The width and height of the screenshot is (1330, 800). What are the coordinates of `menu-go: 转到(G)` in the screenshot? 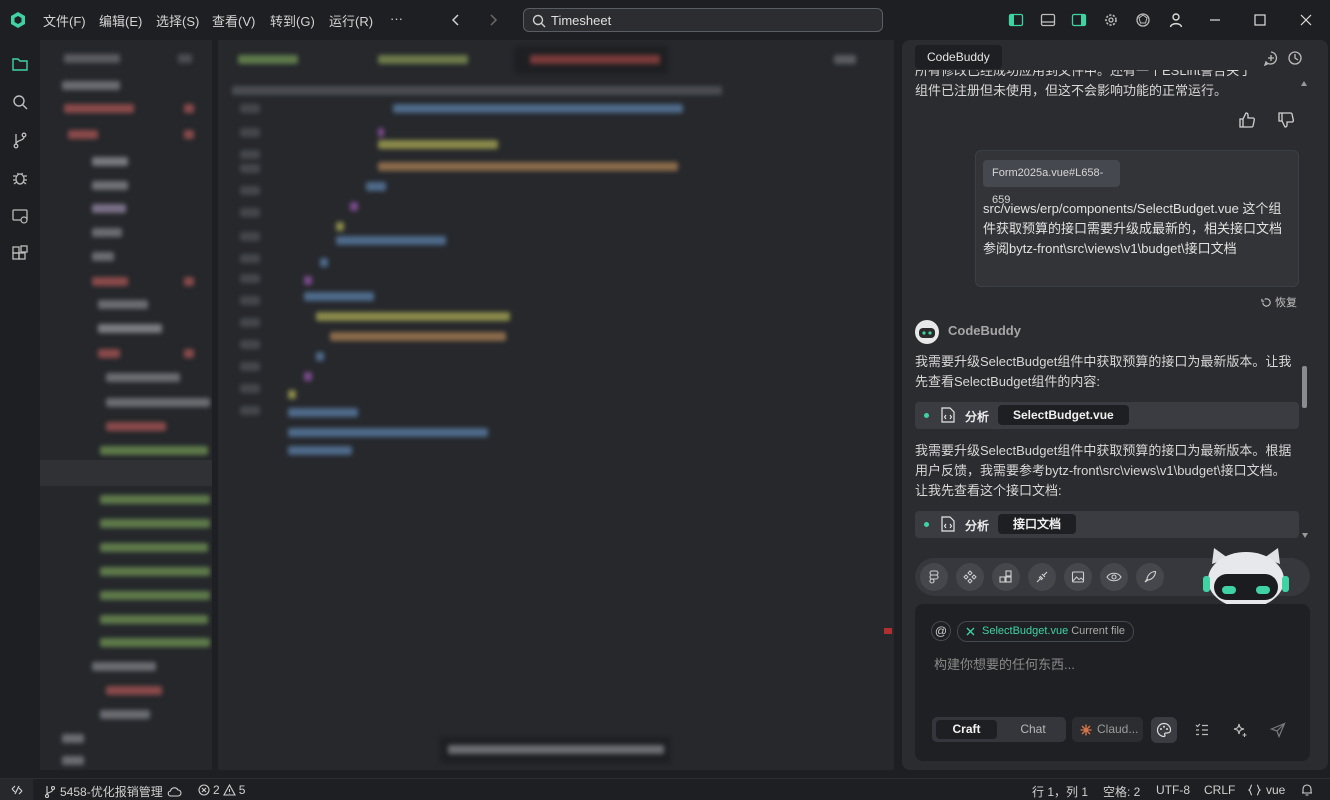 It's located at (292, 20).